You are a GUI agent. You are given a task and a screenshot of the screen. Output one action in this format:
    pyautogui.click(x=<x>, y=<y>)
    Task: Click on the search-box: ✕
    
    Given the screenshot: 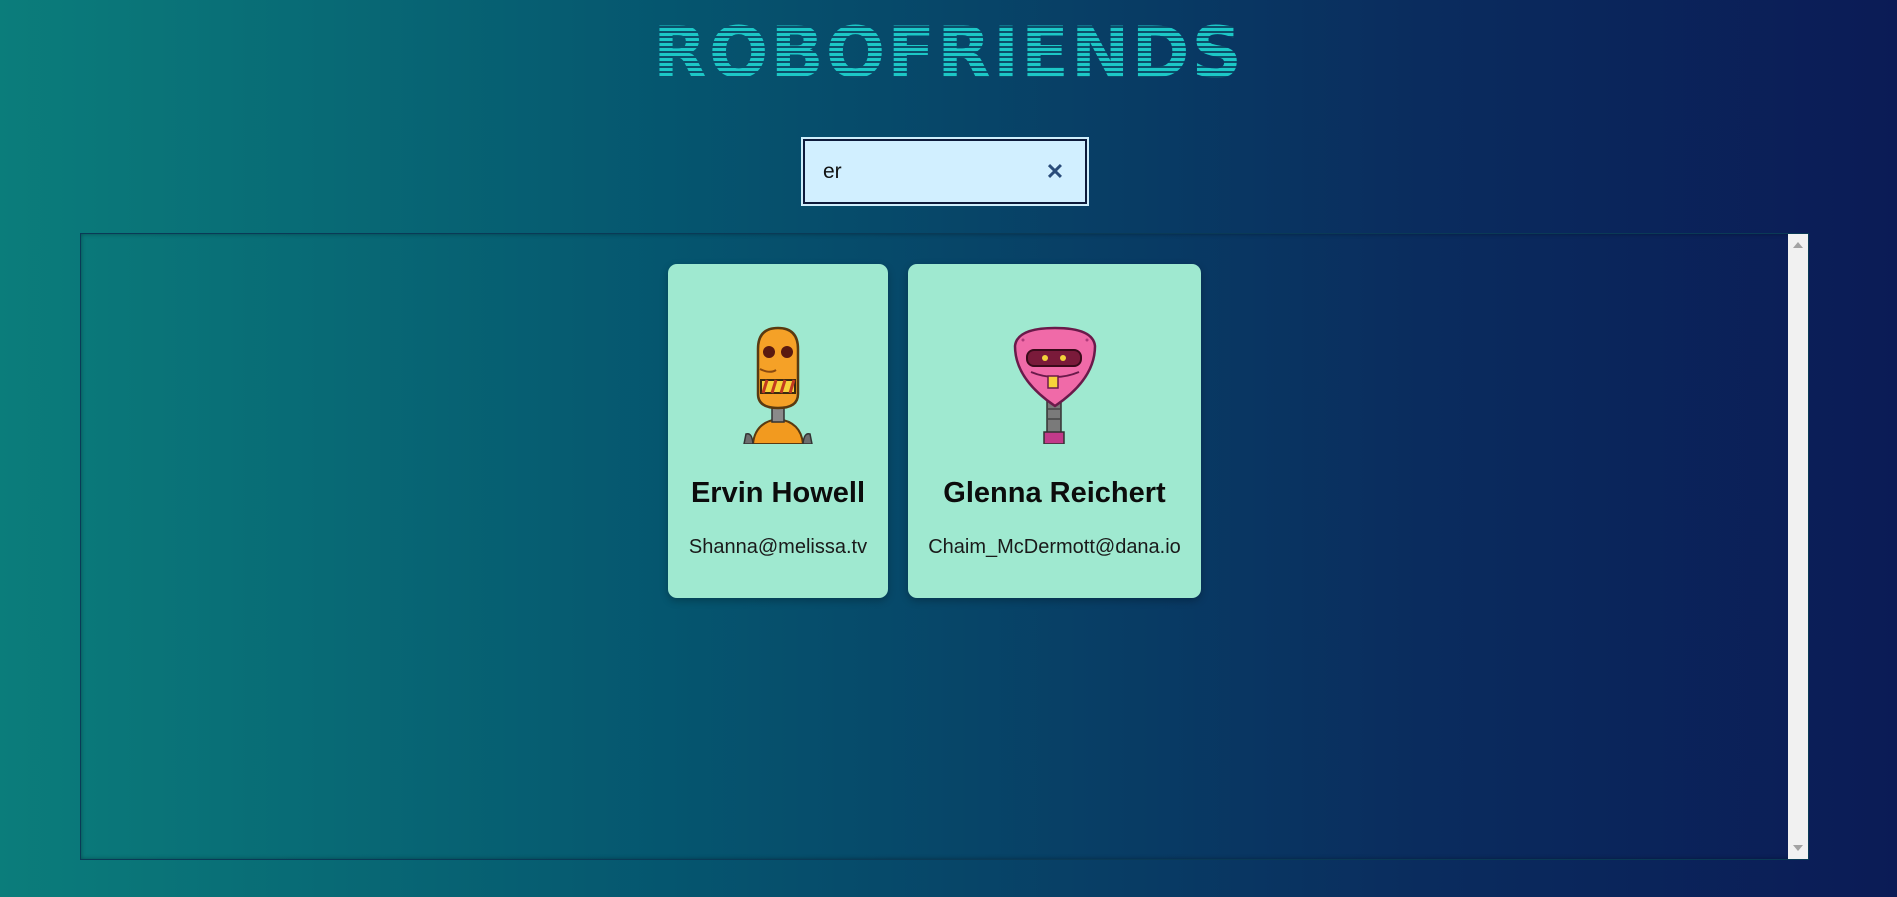 What is the action you would take?
    pyautogui.click(x=945, y=171)
    